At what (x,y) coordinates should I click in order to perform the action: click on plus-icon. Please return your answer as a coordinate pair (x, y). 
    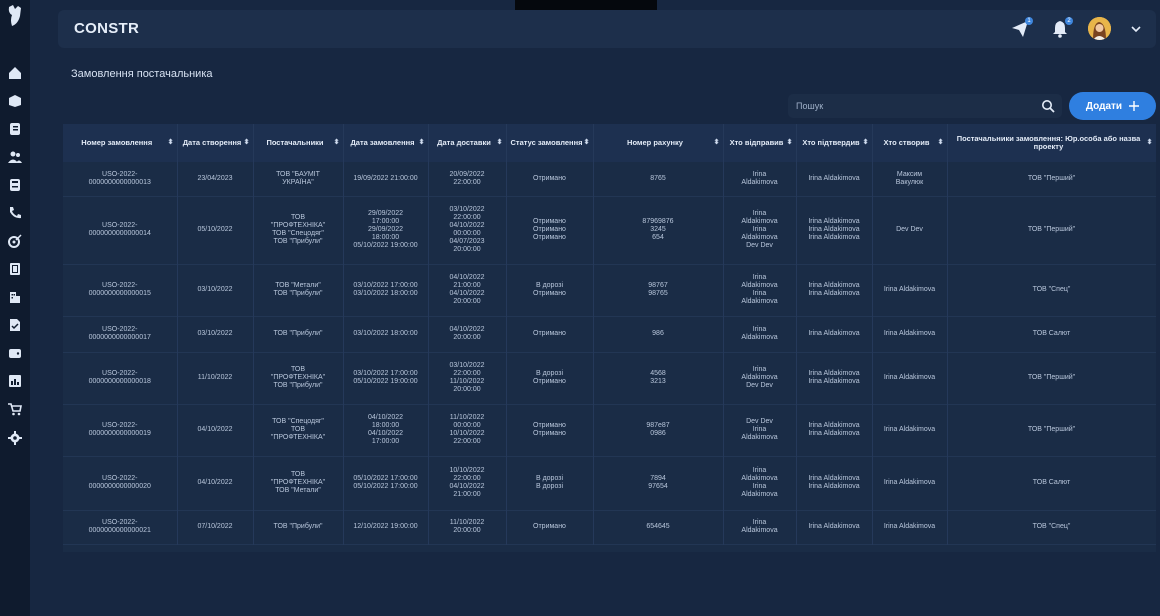
    Looking at the image, I should click on (1134, 106).